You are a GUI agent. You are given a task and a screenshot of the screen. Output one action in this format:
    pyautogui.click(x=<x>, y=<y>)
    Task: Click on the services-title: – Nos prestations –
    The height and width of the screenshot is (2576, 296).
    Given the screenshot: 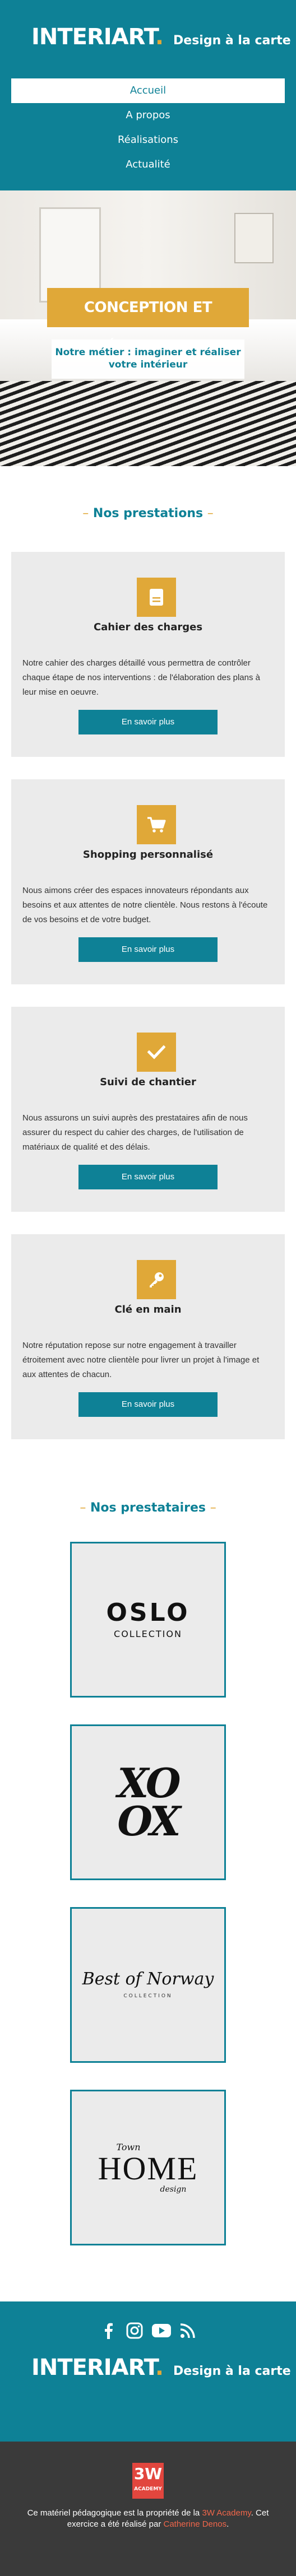 What is the action you would take?
    pyautogui.click(x=148, y=513)
    